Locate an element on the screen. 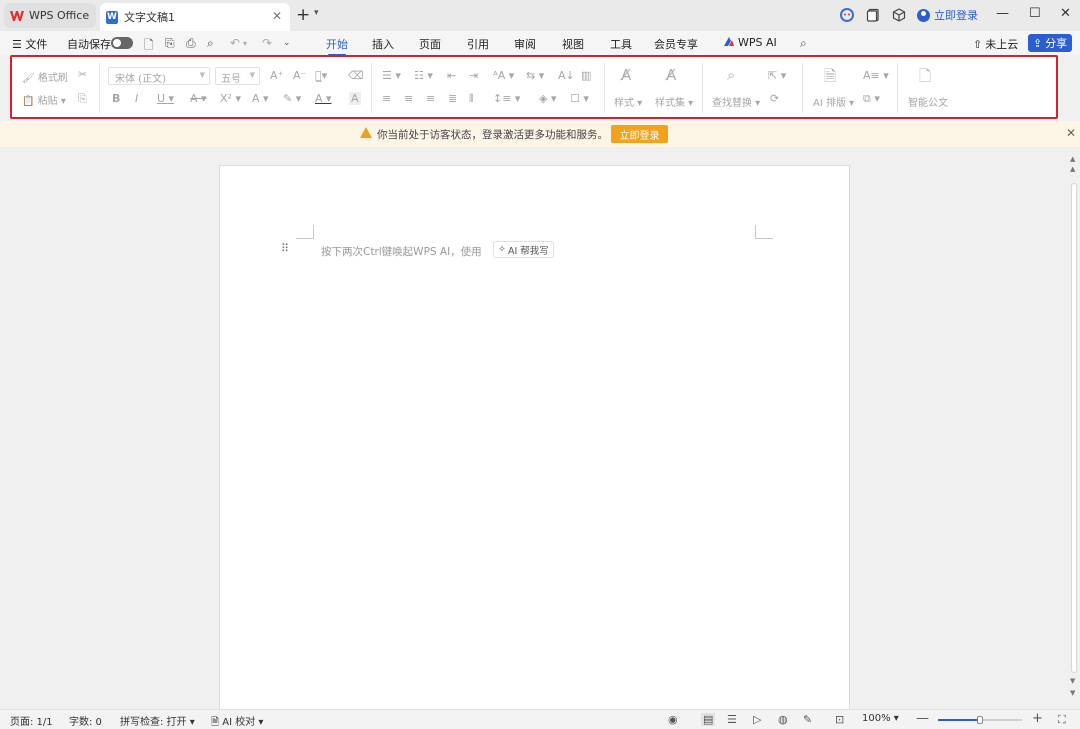  ai-write-button: ✧ AI 帮我写 is located at coordinates (523, 249).